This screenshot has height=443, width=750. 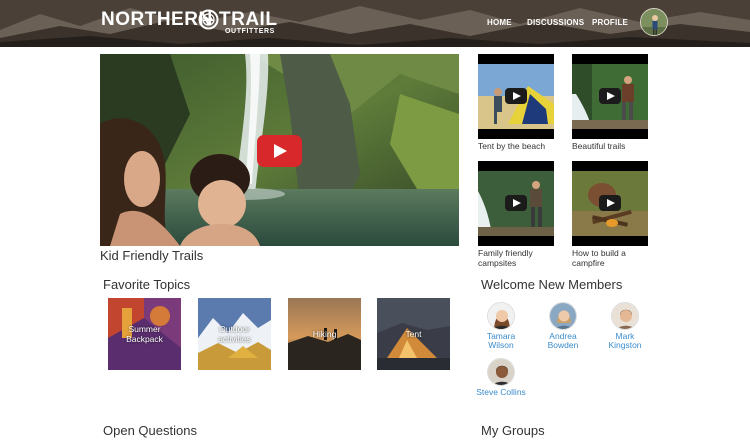 What do you see at coordinates (517, 146) in the screenshot?
I see `video-title: Tent by the beach` at bounding box center [517, 146].